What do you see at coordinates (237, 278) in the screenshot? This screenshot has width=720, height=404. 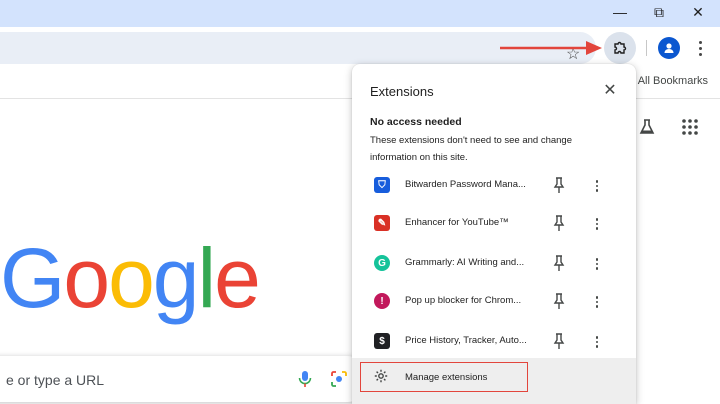 I see `google-logo-letter: e` at bounding box center [237, 278].